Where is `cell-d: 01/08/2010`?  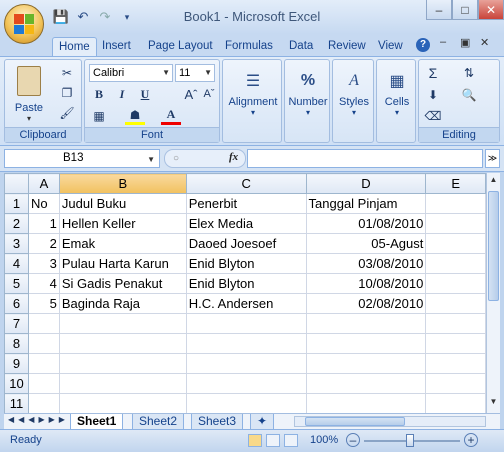
cell-d: 01/08/2010 is located at coordinates (366, 223).